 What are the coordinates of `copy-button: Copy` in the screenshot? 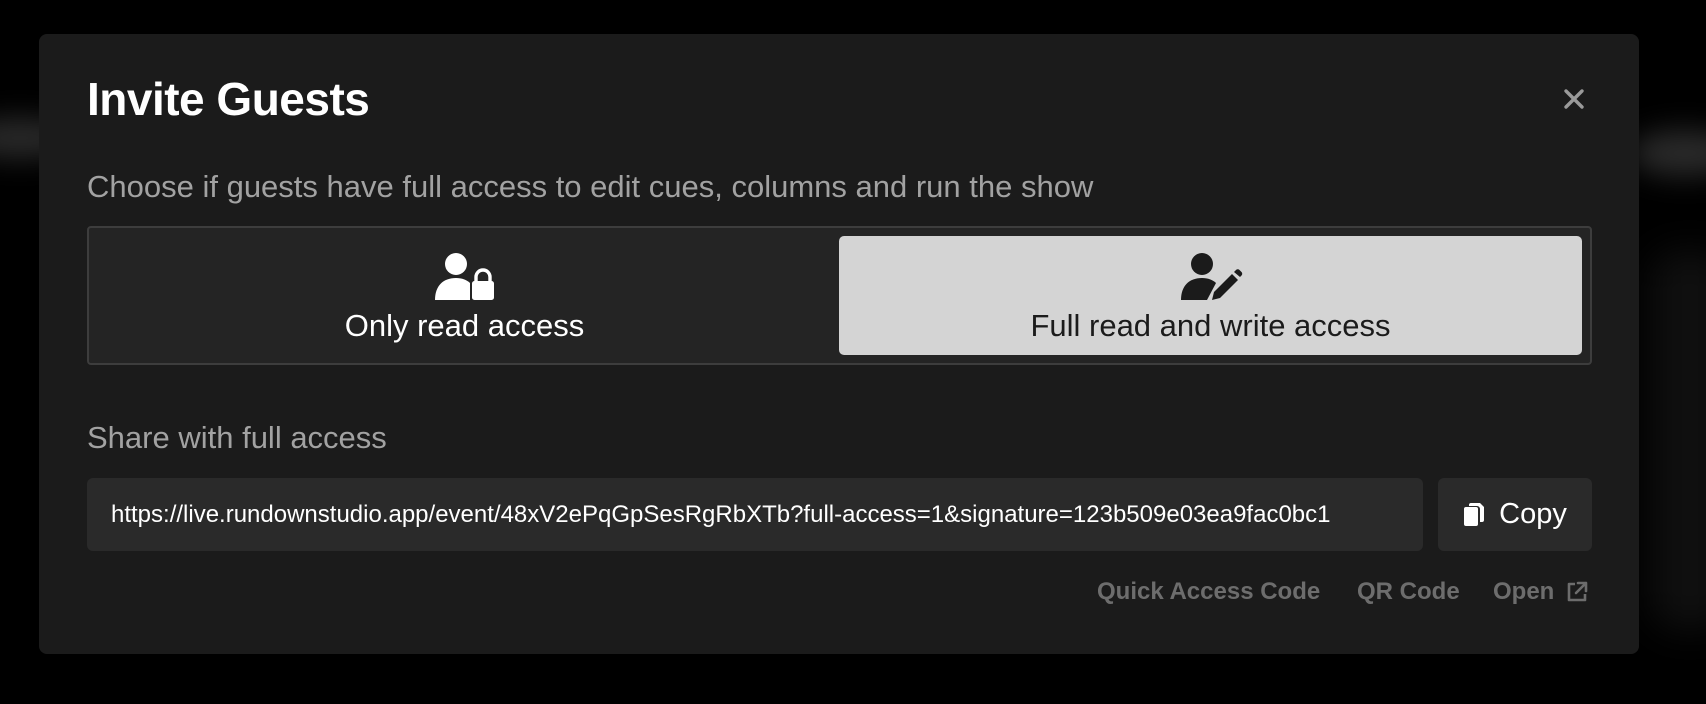 It's located at (1515, 514).